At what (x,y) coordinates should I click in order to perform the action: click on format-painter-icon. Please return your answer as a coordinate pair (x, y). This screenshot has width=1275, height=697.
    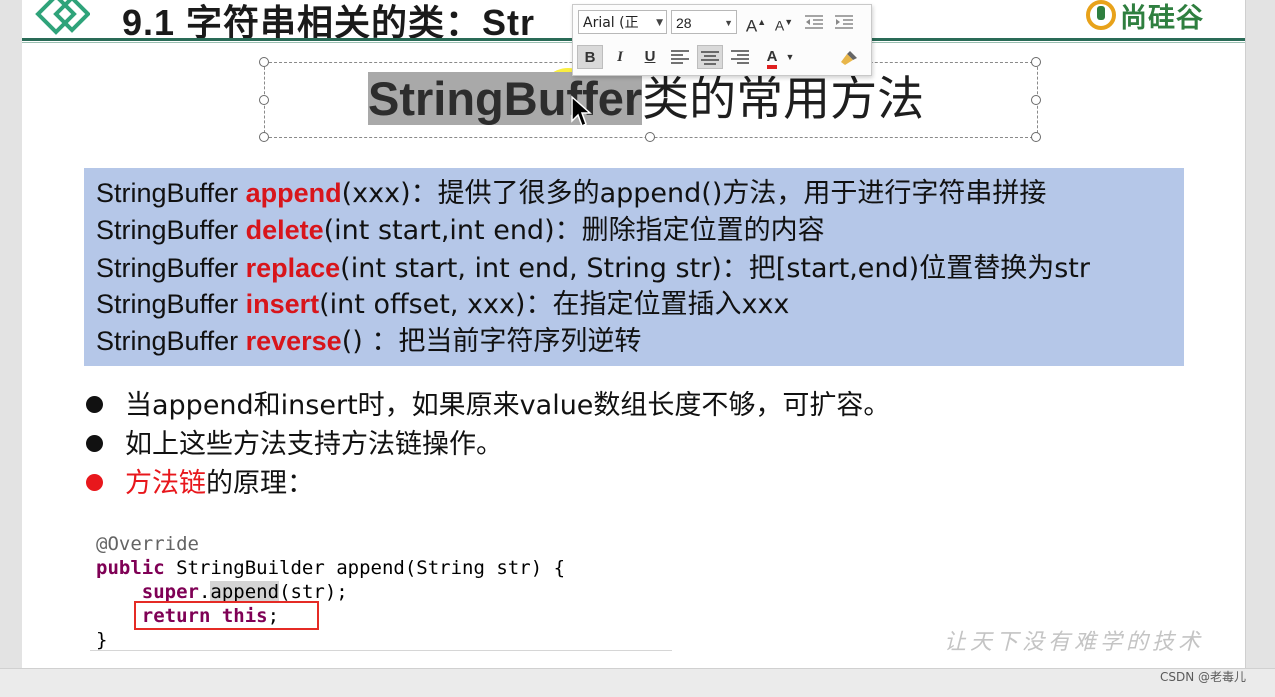
    Looking at the image, I should click on (849, 58).